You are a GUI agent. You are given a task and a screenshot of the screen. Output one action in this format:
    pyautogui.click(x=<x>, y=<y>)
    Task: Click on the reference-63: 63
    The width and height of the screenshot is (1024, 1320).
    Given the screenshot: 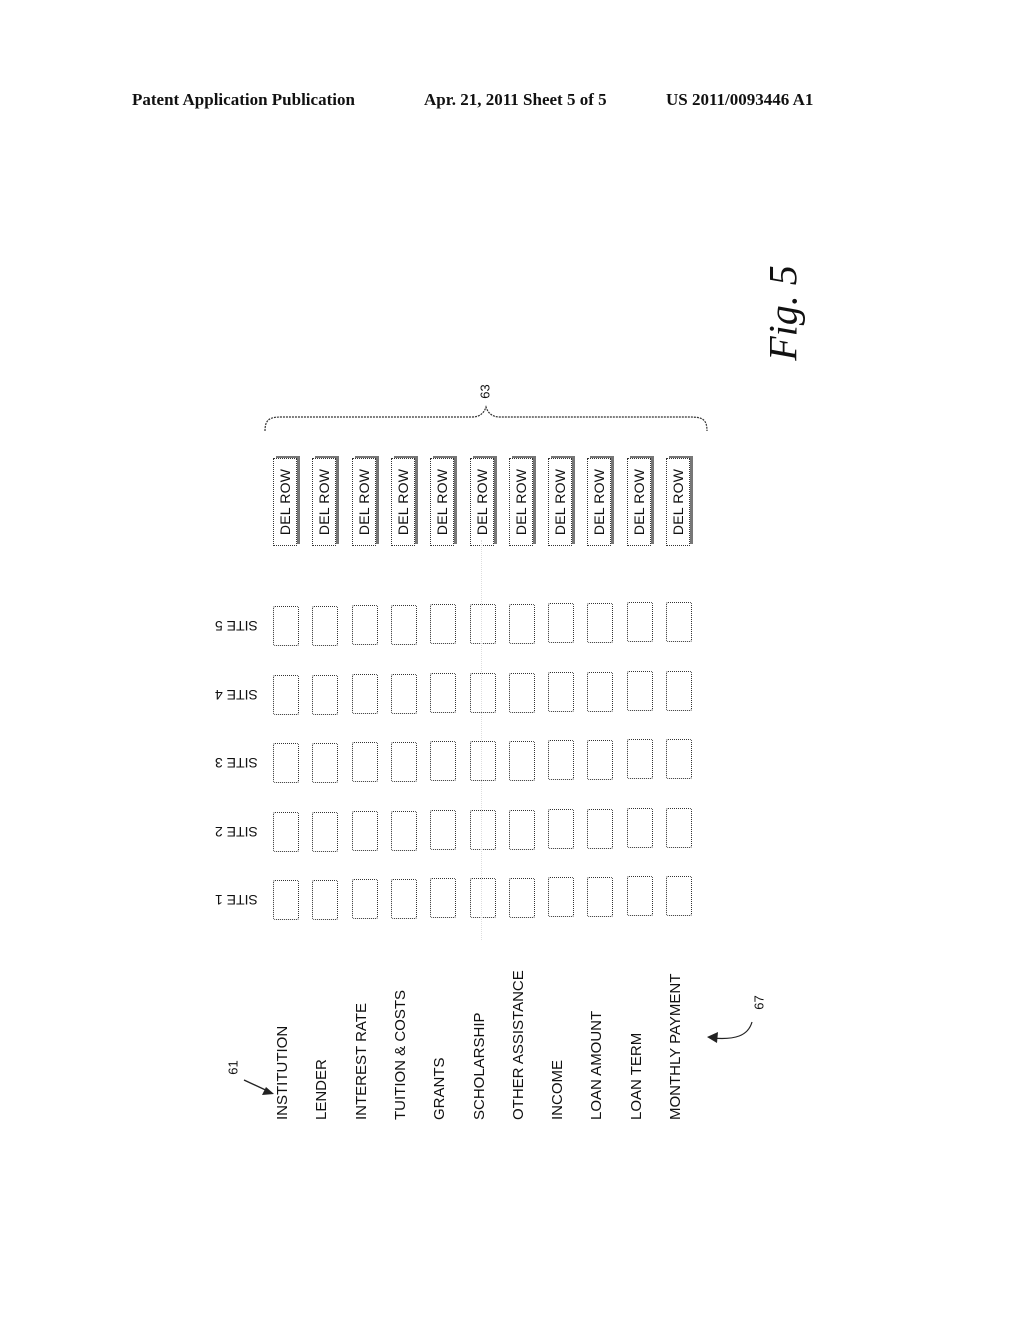 What is the action you would take?
    pyautogui.click(x=485, y=391)
    